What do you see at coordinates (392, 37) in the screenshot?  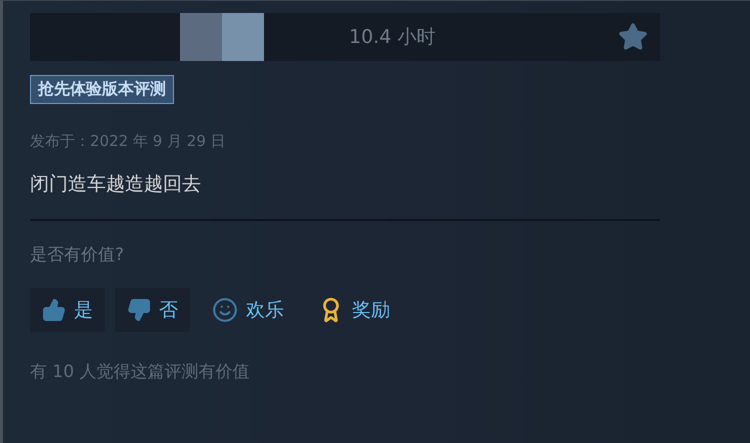 I see `playtime: 10.4 小时` at bounding box center [392, 37].